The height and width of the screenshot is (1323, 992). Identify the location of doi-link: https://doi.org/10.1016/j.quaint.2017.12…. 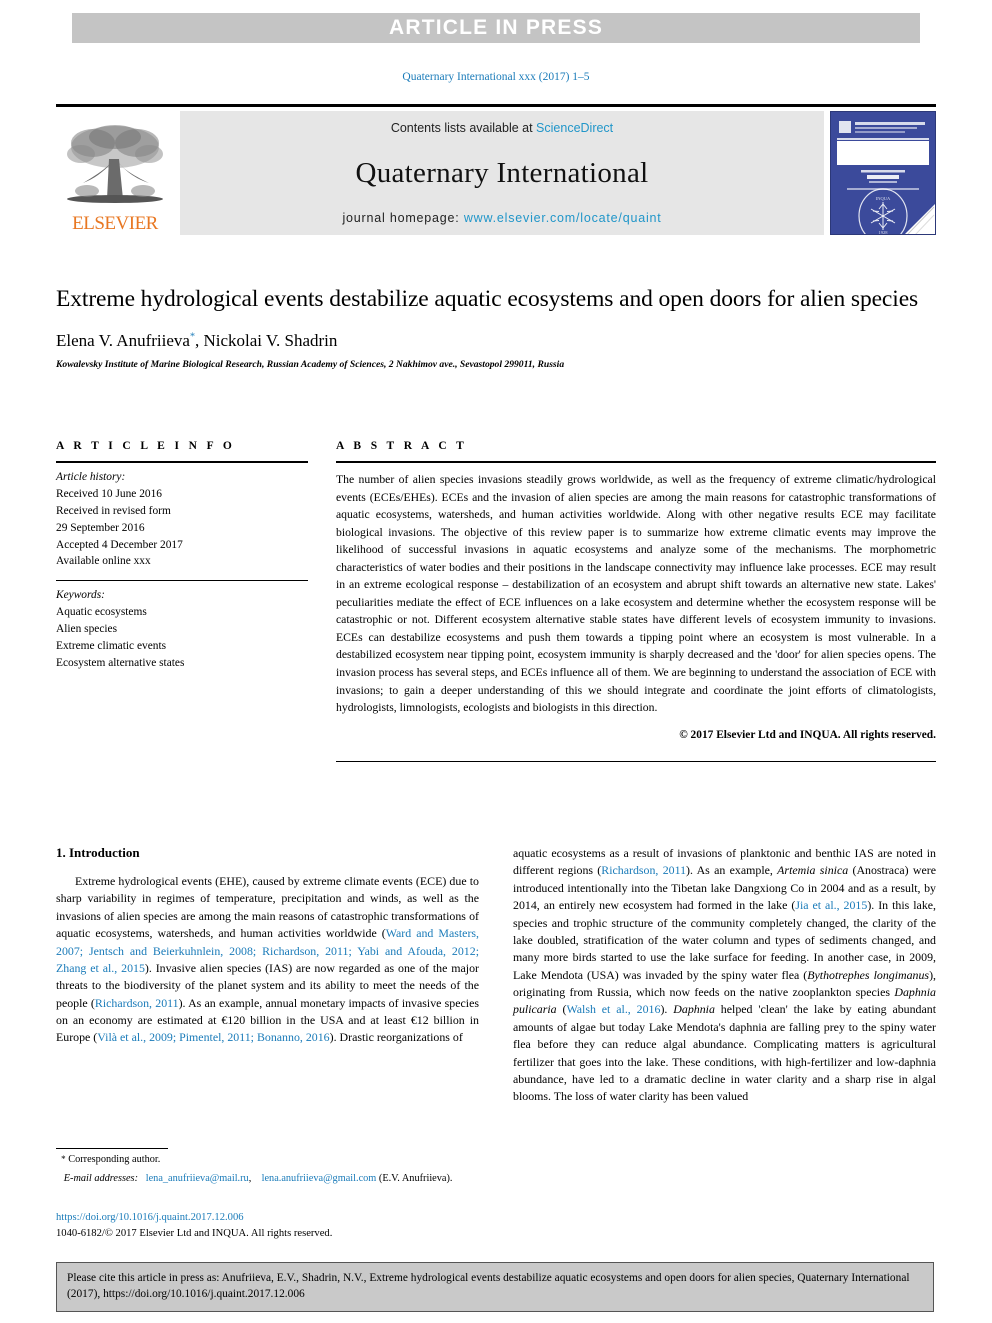
(267, 1218).